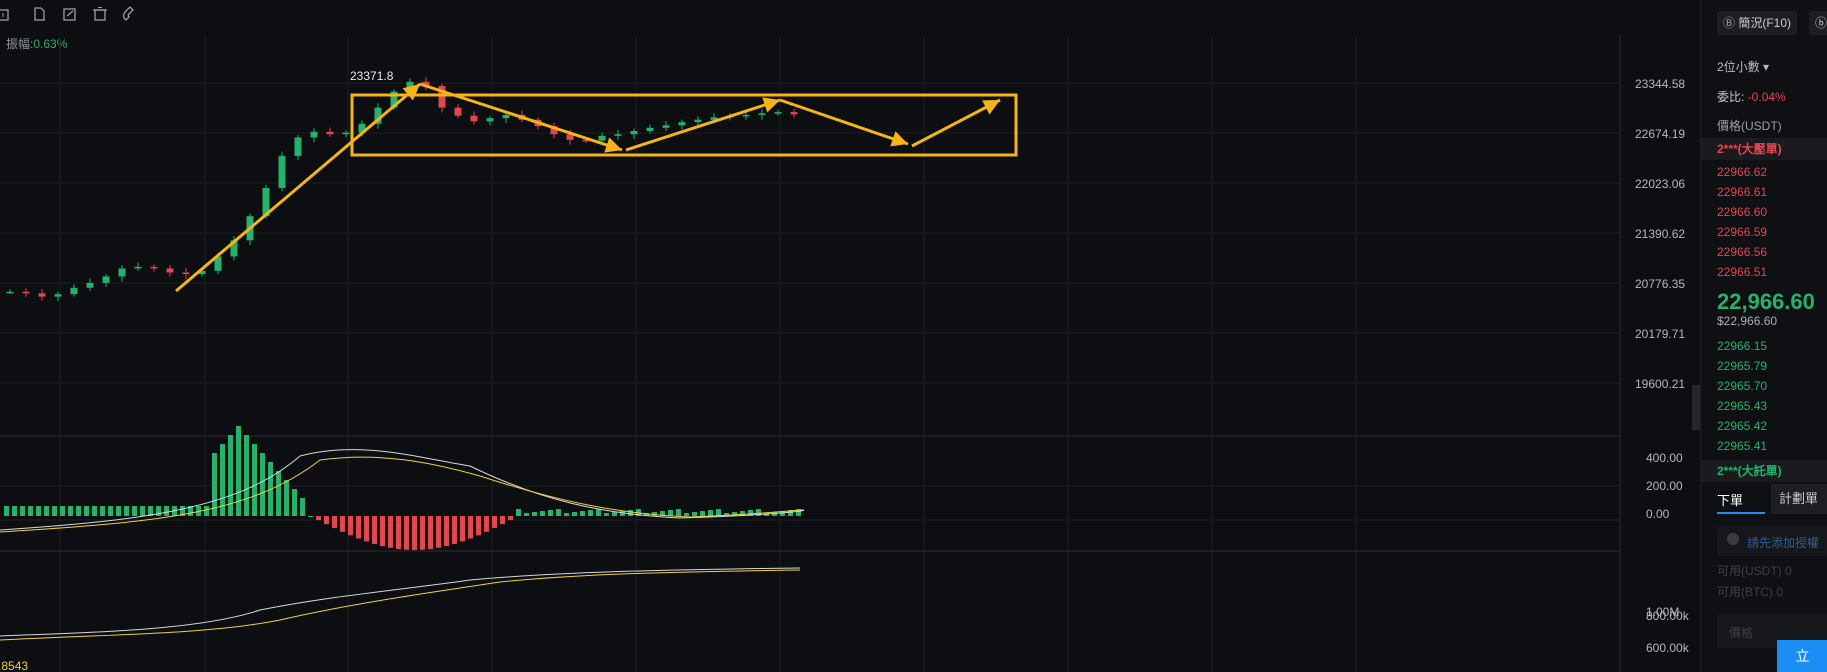  What do you see at coordinates (1764, 149) in the screenshot?
I see `ask-header: 2***(大壓單)` at bounding box center [1764, 149].